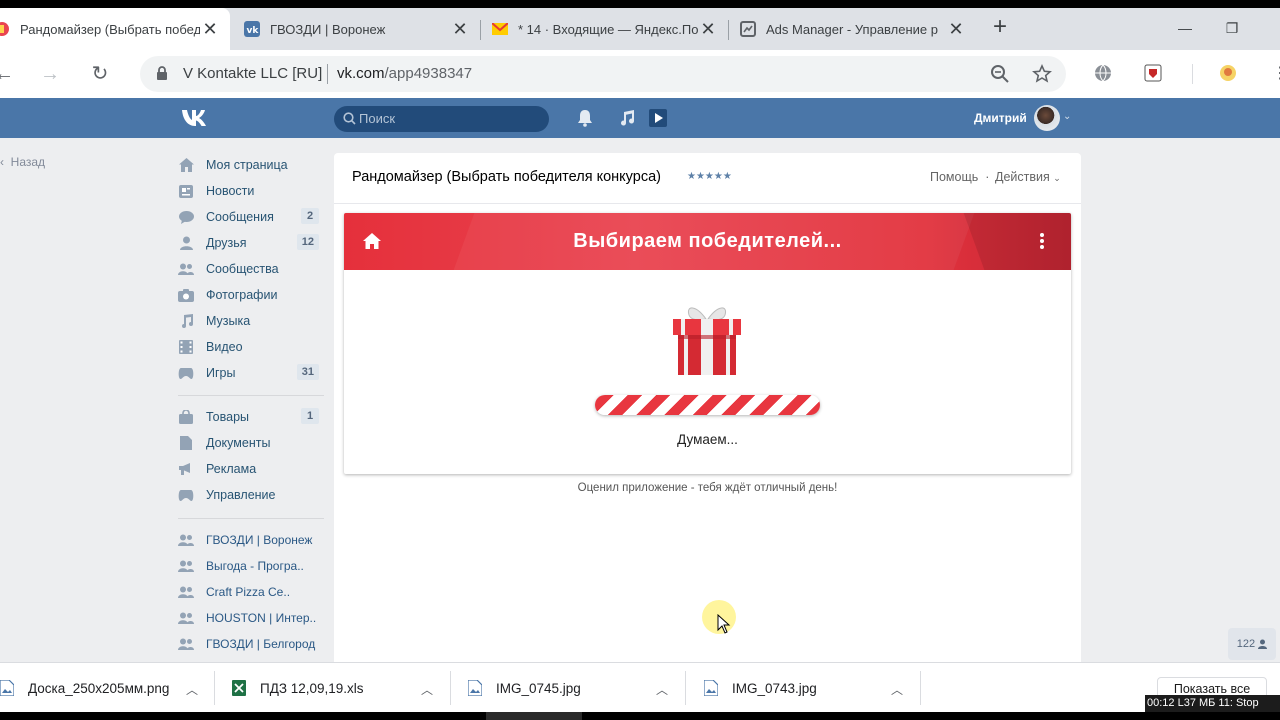 The width and height of the screenshot is (1280, 720). I want to click on download-item: IMG_0743.jpg ︿, so click(812, 688).